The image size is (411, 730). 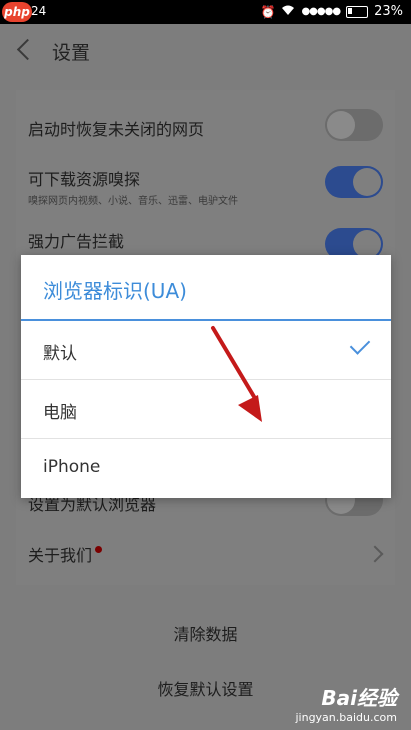 I want to click on setting-label: 关于我们, so click(x=60, y=555).